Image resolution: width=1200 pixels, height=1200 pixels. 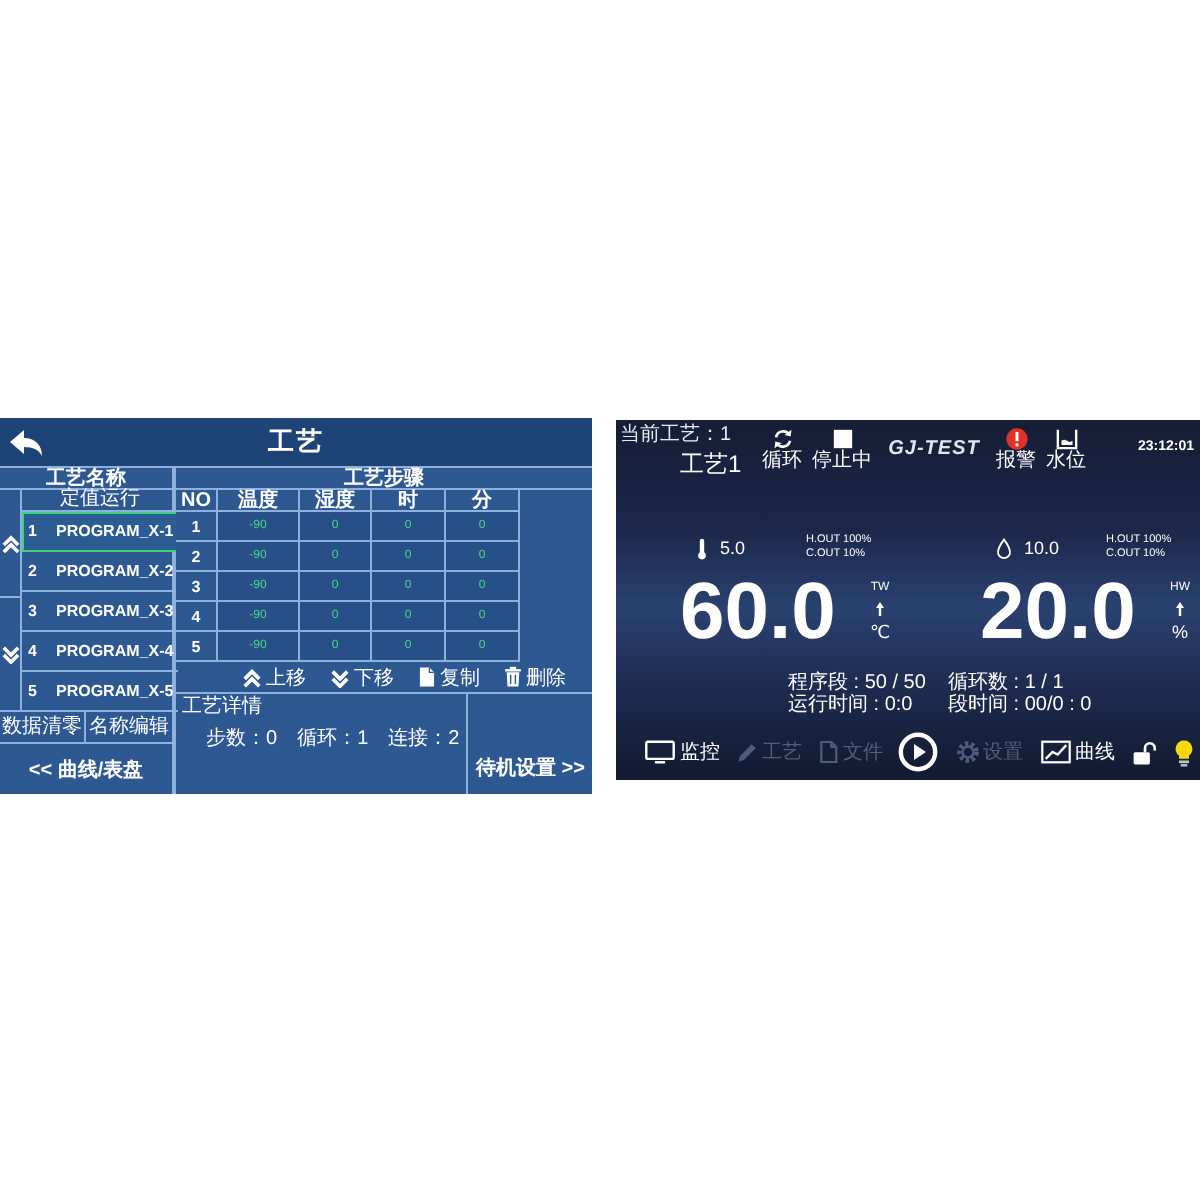 What do you see at coordinates (858, 683) in the screenshot?
I see `counter-text: 程序段 : 50 / 50` at bounding box center [858, 683].